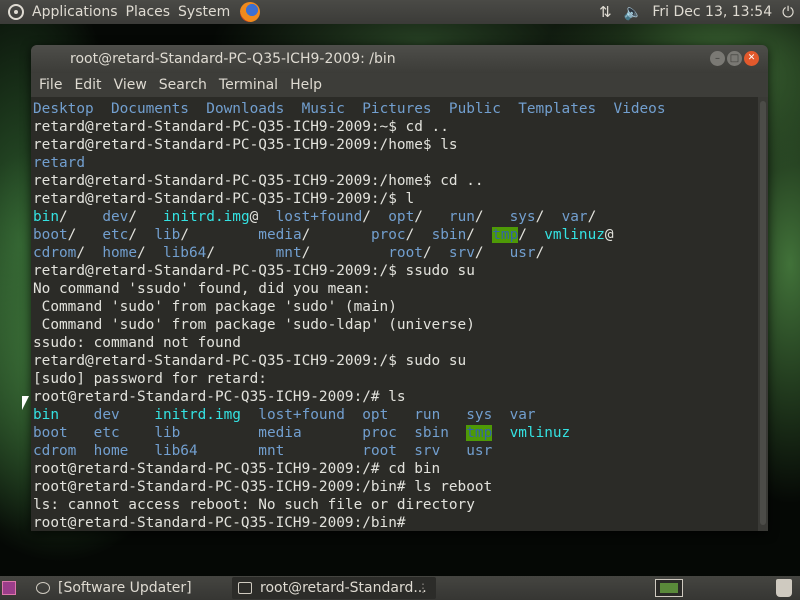 This screenshot has width=800, height=600. What do you see at coordinates (399, 85) in the screenshot?
I see `terminal-menubar: File Edit View Search Terminal Help` at bounding box center [399, 85].